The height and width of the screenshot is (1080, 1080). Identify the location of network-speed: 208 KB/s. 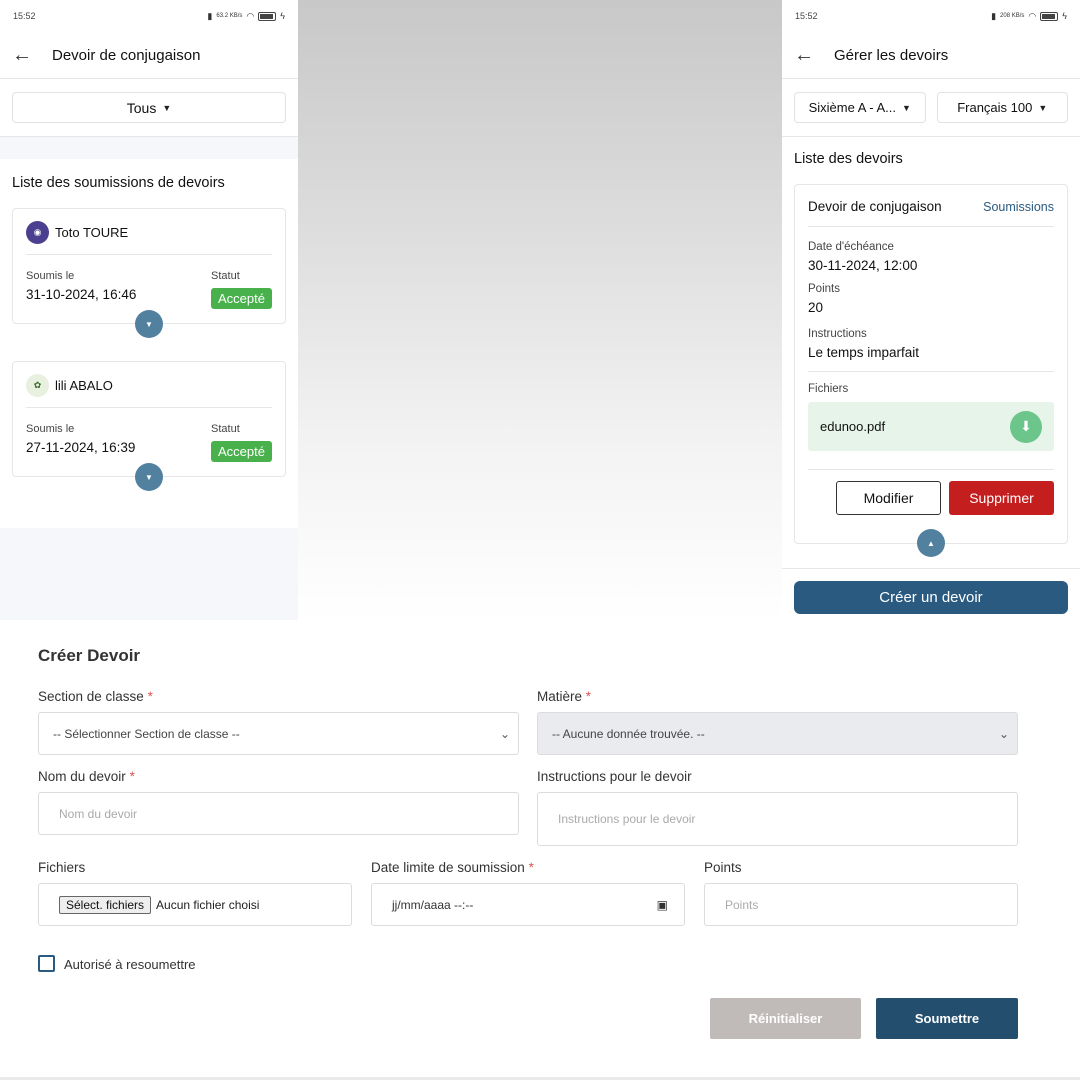
(1012, 16).